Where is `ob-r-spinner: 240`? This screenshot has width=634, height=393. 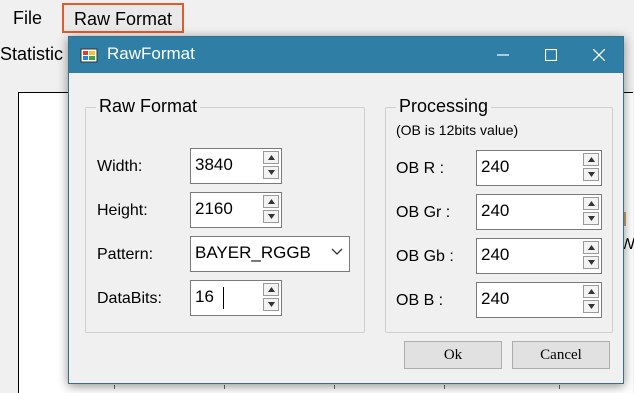 ob-r-spinner: 240 is located at coordinates (539, 168).